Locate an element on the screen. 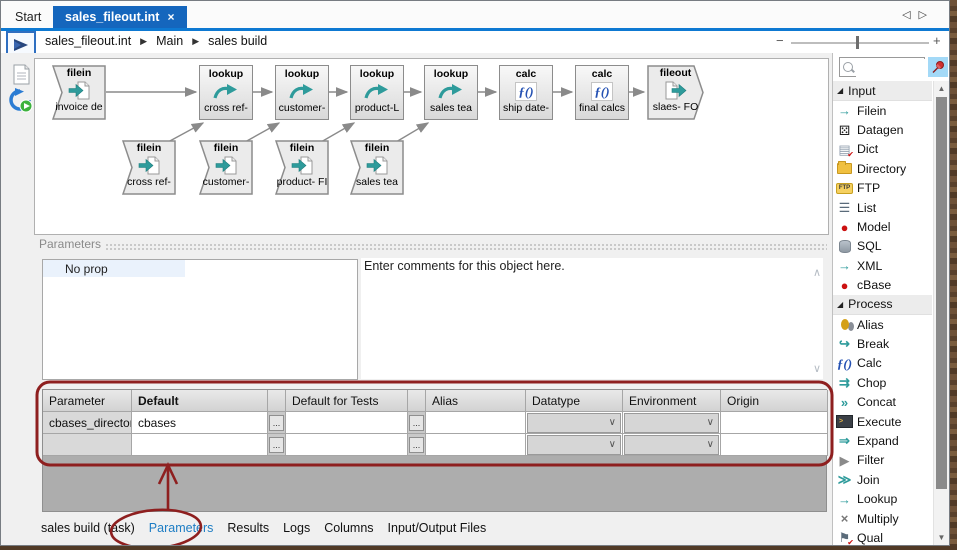  tab-start: Start is located at coordinates (28, 17).